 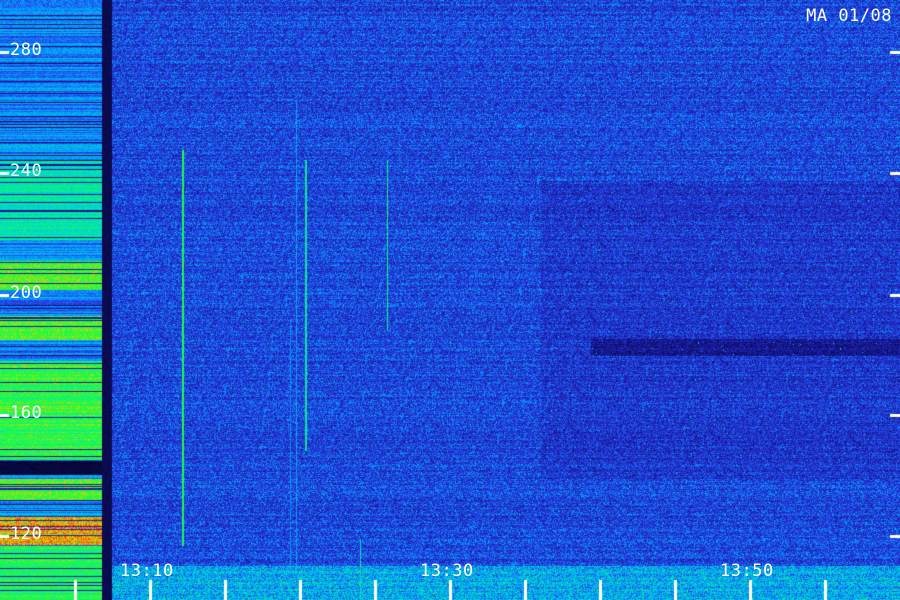 What do you see at coordinates (147, 571) in the screenshot?
I see `x-tick-label-1310: 13:10` at bounding box center [147, 571].